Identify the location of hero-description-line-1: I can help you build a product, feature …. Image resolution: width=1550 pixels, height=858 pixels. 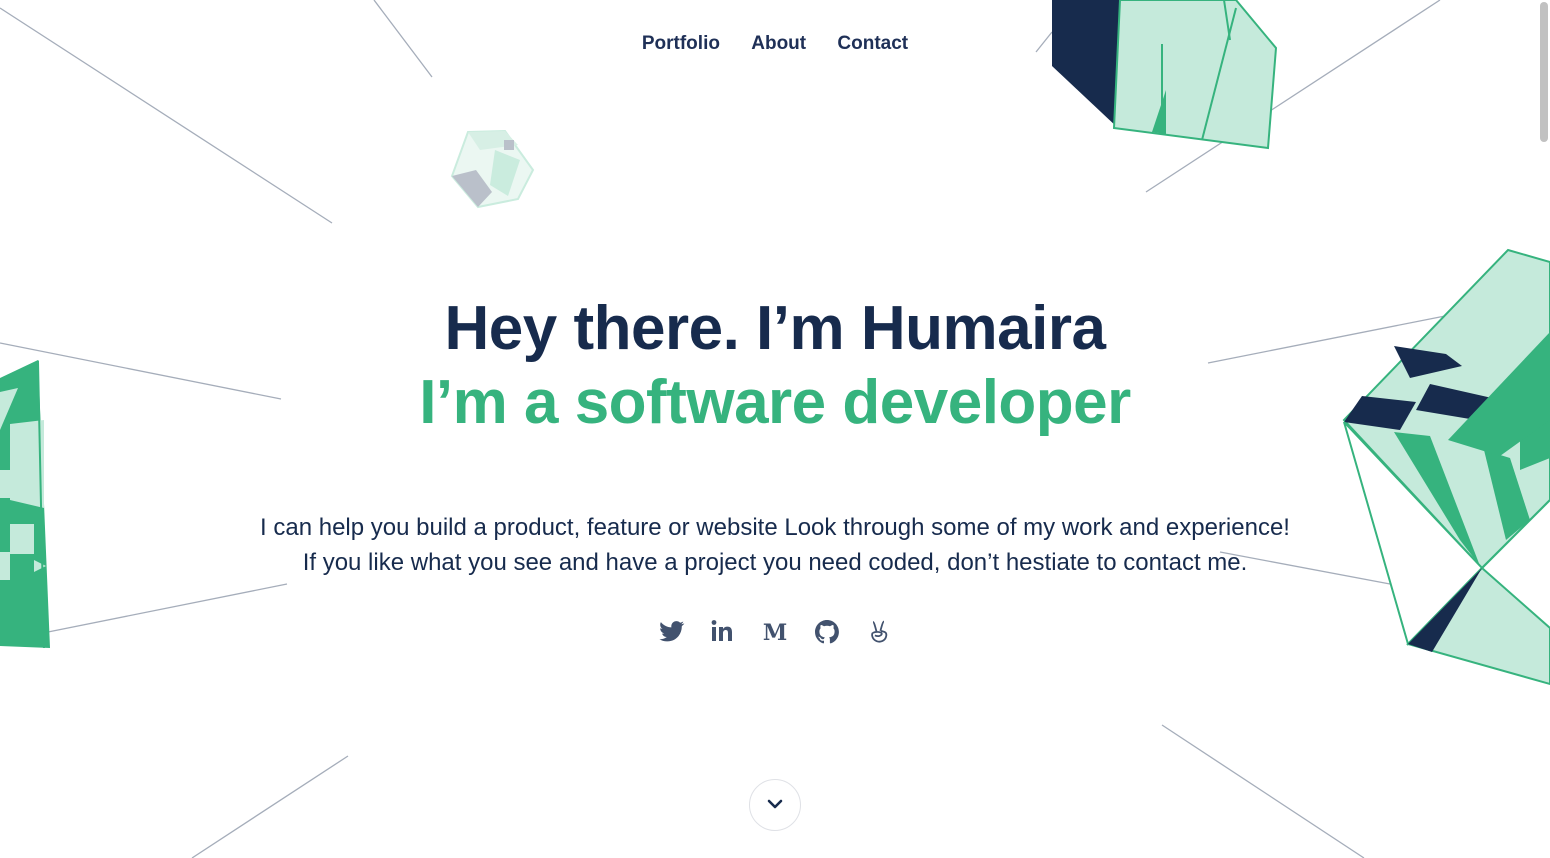
(775, 527).